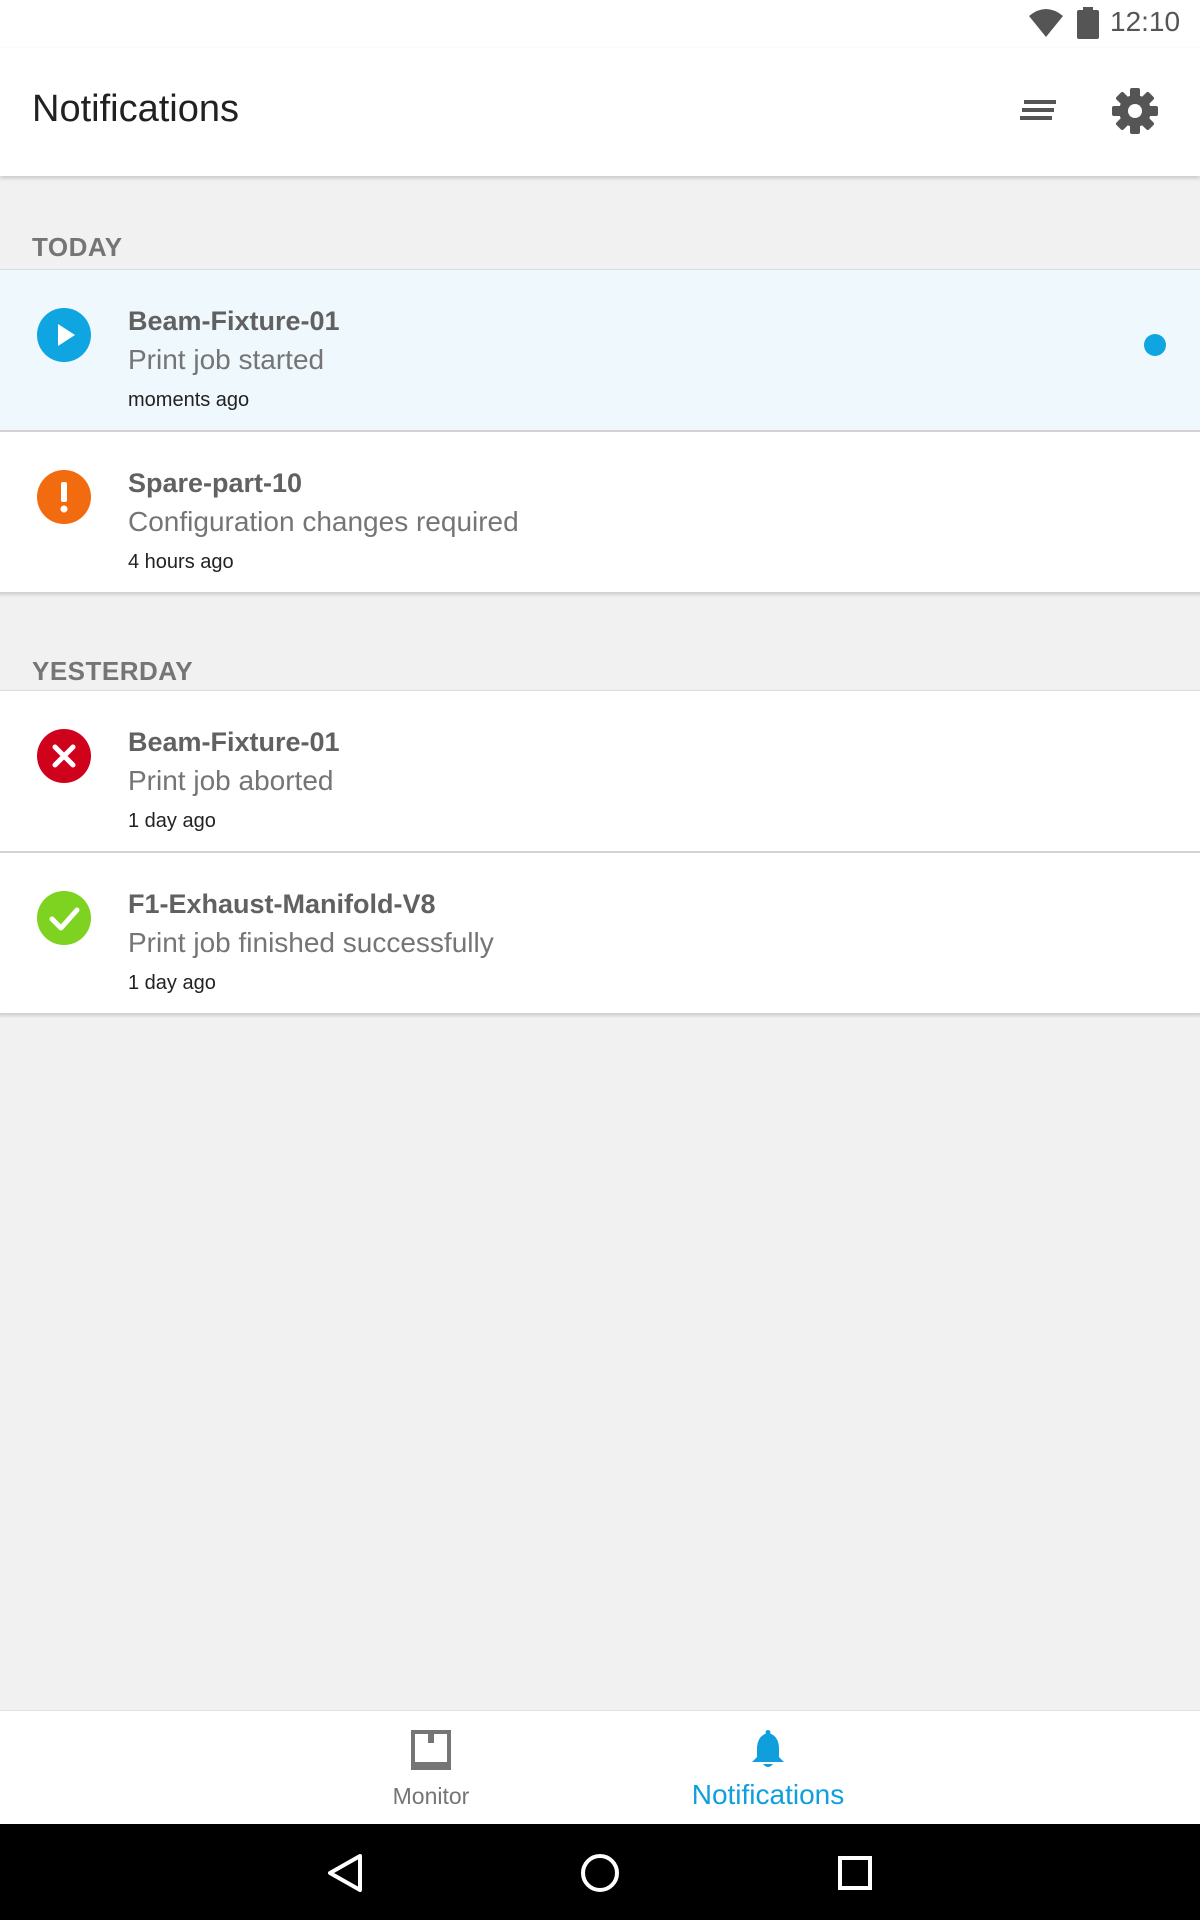 This screenshot has height=1920, width=1200. What do you see at coordinates (600, 223) in the screenshot?
I see `section-header-today: TODAY` at bounding box center [600, 223].